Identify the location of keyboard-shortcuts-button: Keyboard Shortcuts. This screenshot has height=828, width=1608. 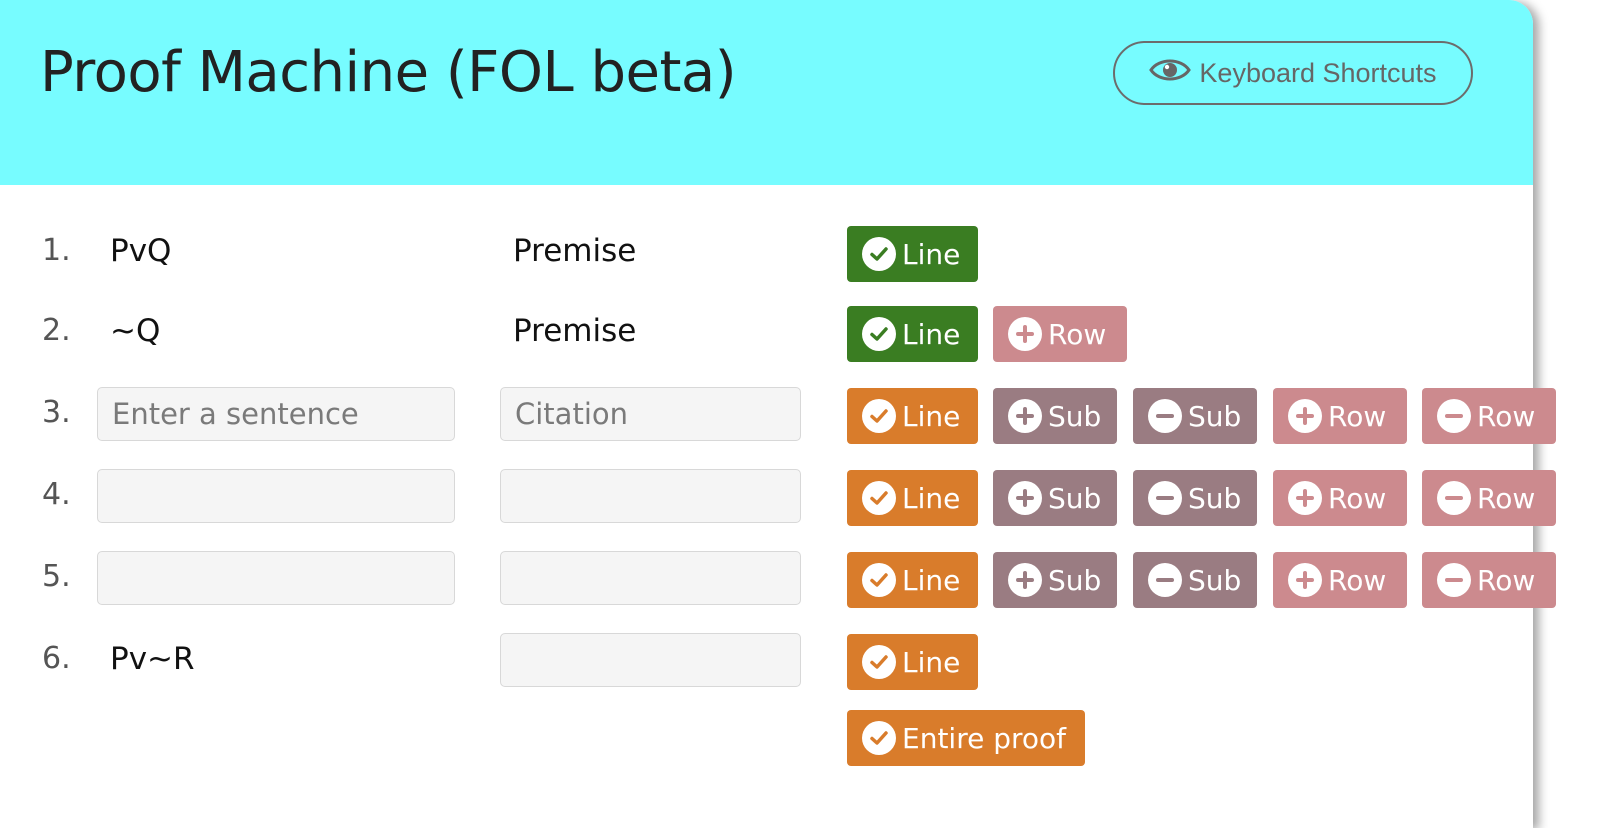
(1293, 73).